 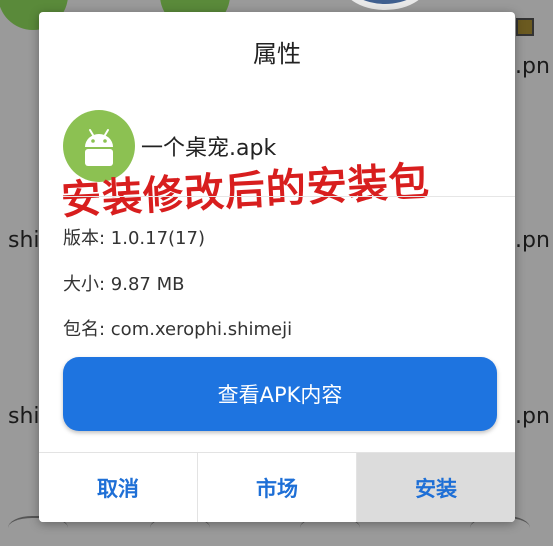 What do you see at coordinates (435, 487) in the screenshot?
I see `install-button: 安装` at bounding box center [435, 487].